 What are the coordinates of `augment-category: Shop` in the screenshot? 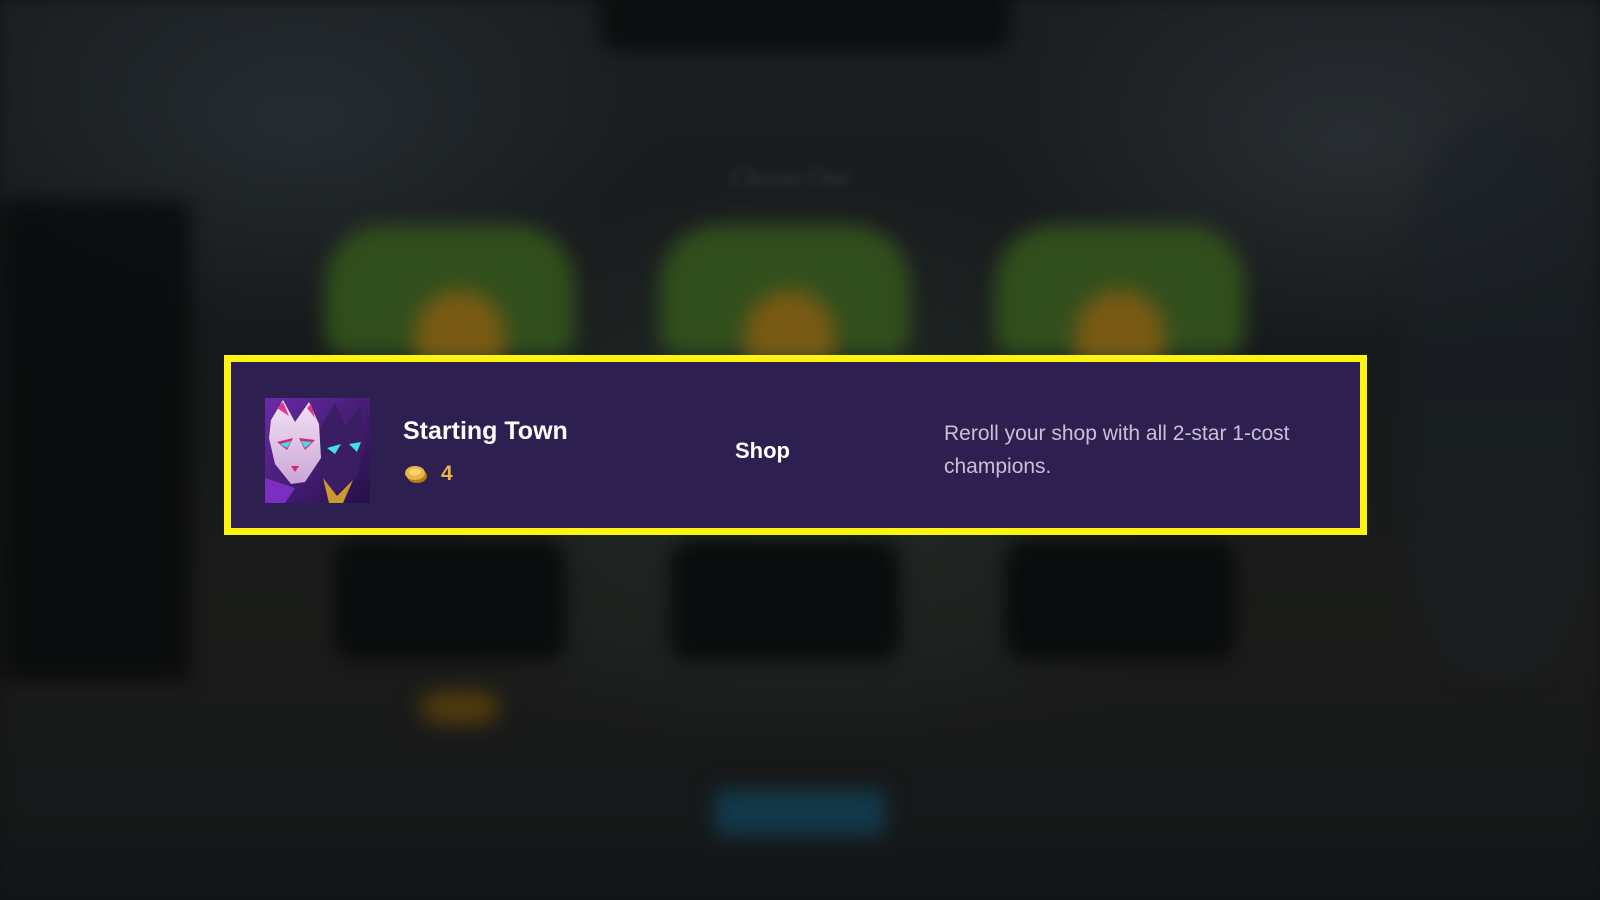 It's located at (762, 450).